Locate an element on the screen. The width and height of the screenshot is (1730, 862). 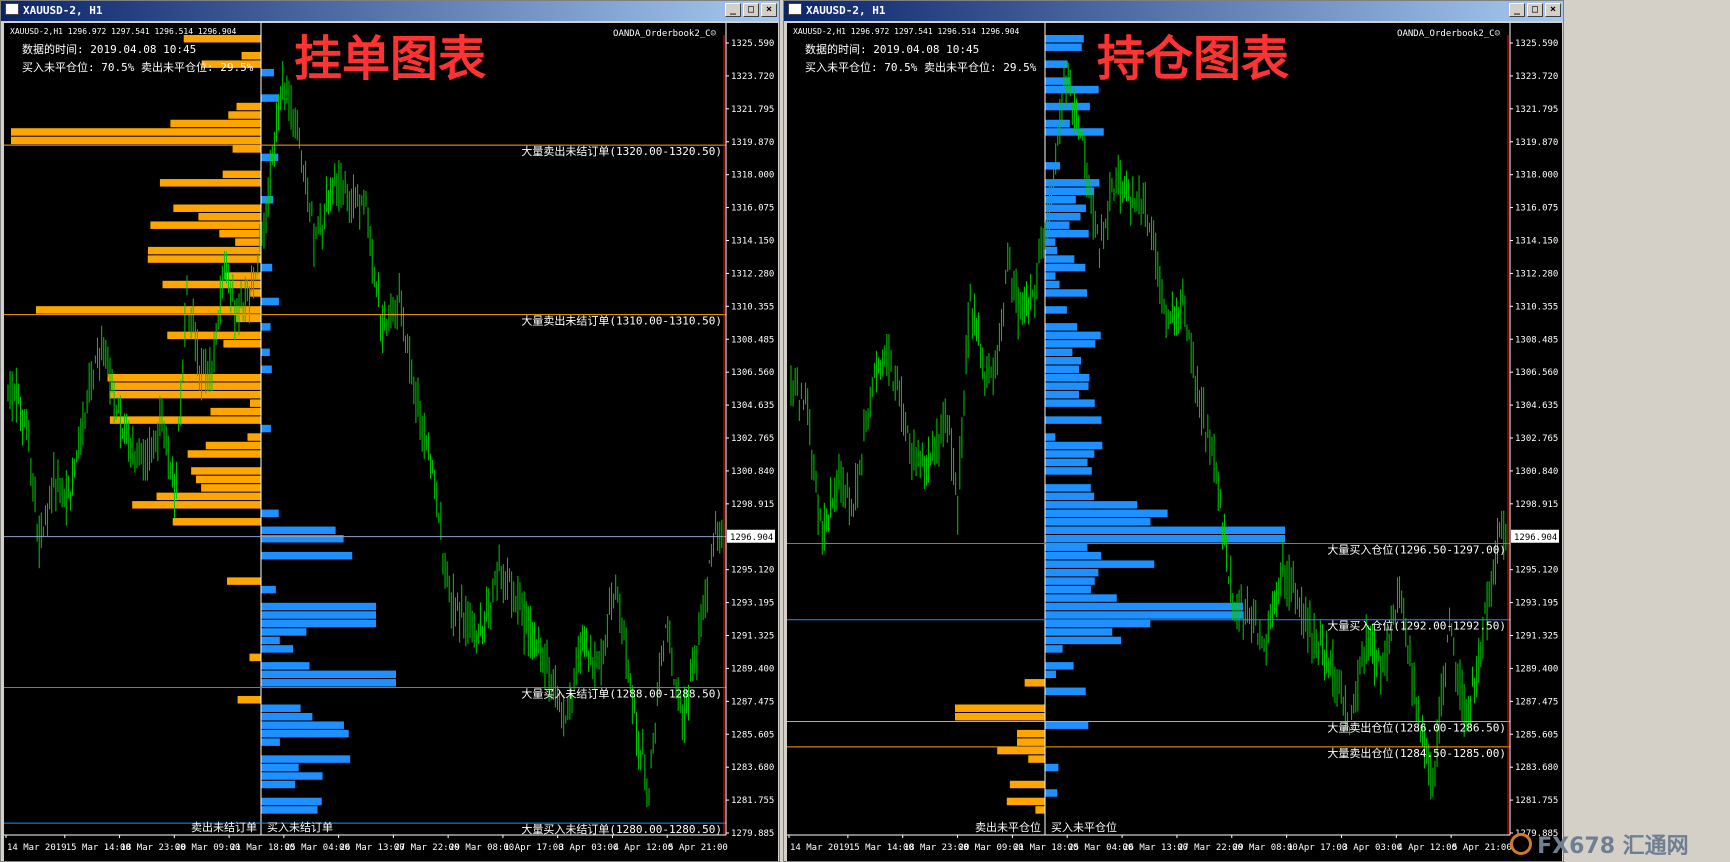
time-tick-label: 14 Mar 2019 is located at coordinates (820, 848).